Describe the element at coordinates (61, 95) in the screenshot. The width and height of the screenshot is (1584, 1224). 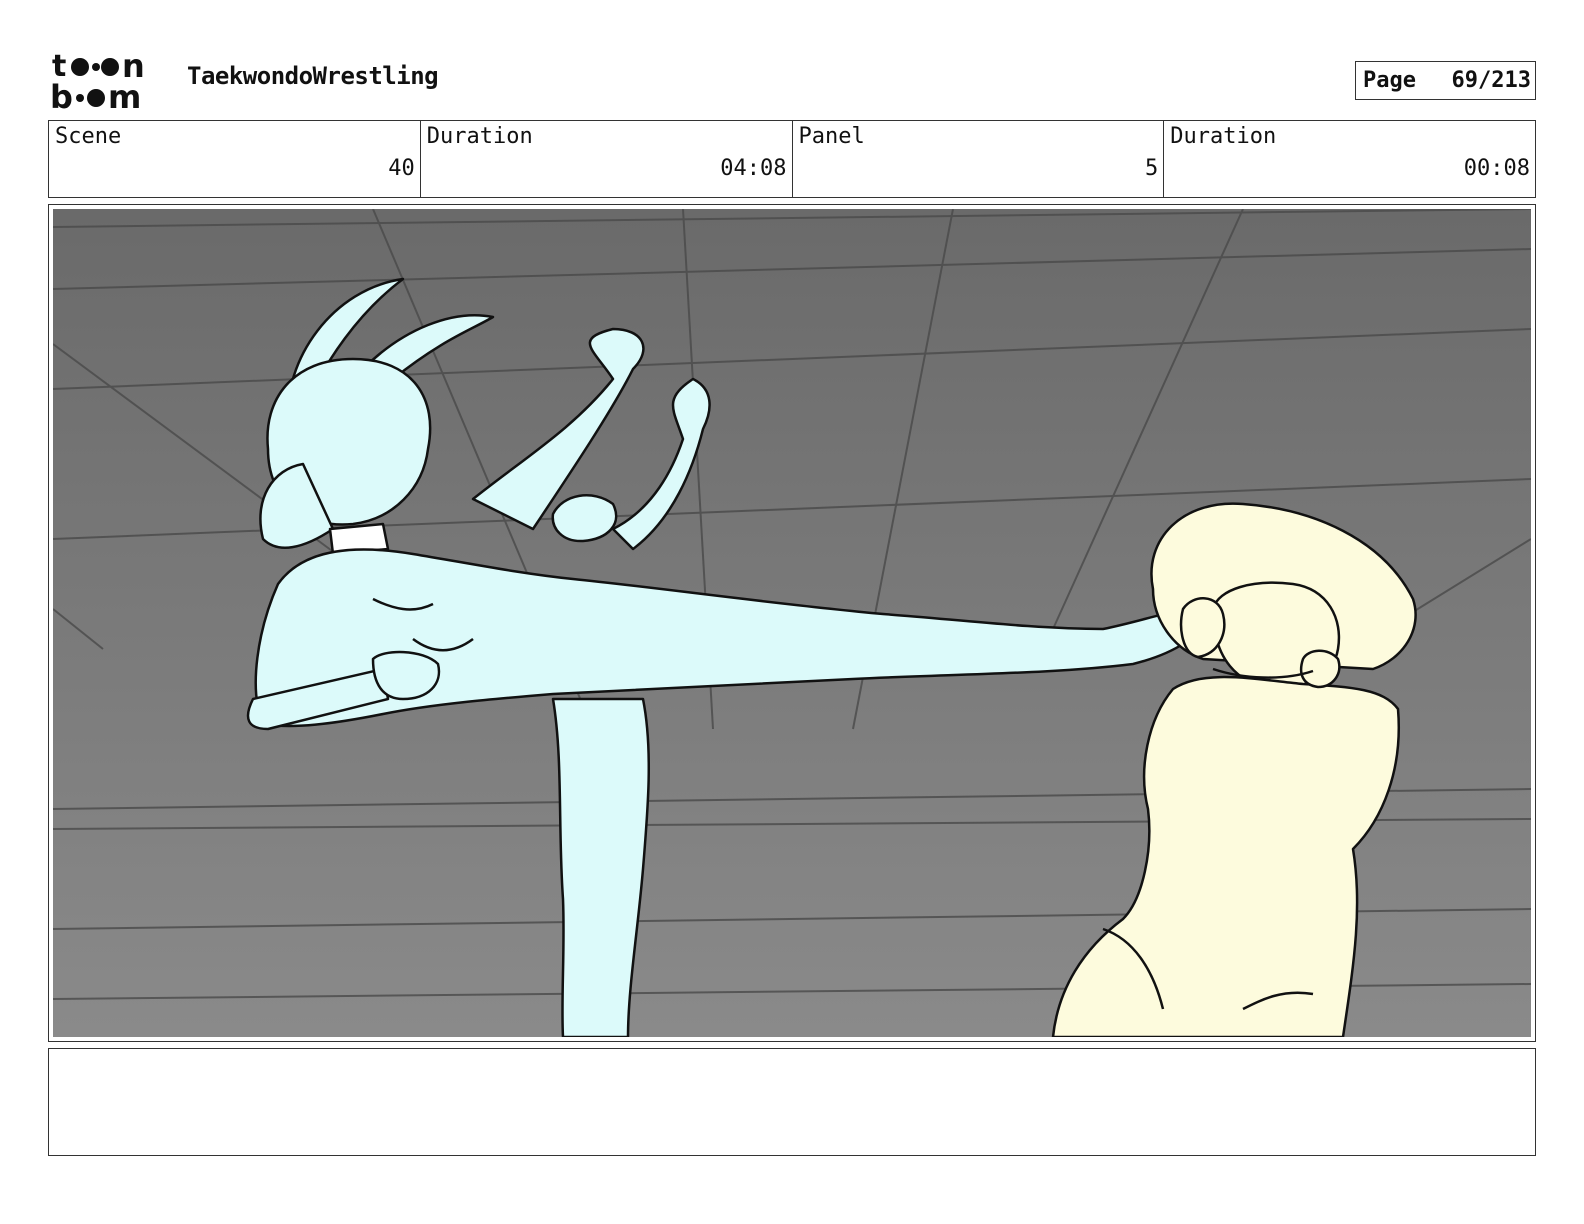
I see `svg-text: b` at that location.